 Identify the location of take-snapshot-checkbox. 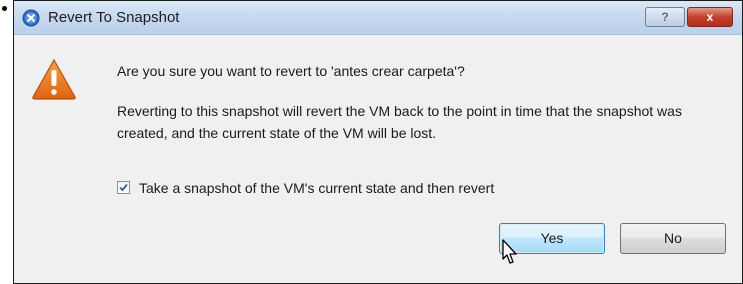
(123, 187).